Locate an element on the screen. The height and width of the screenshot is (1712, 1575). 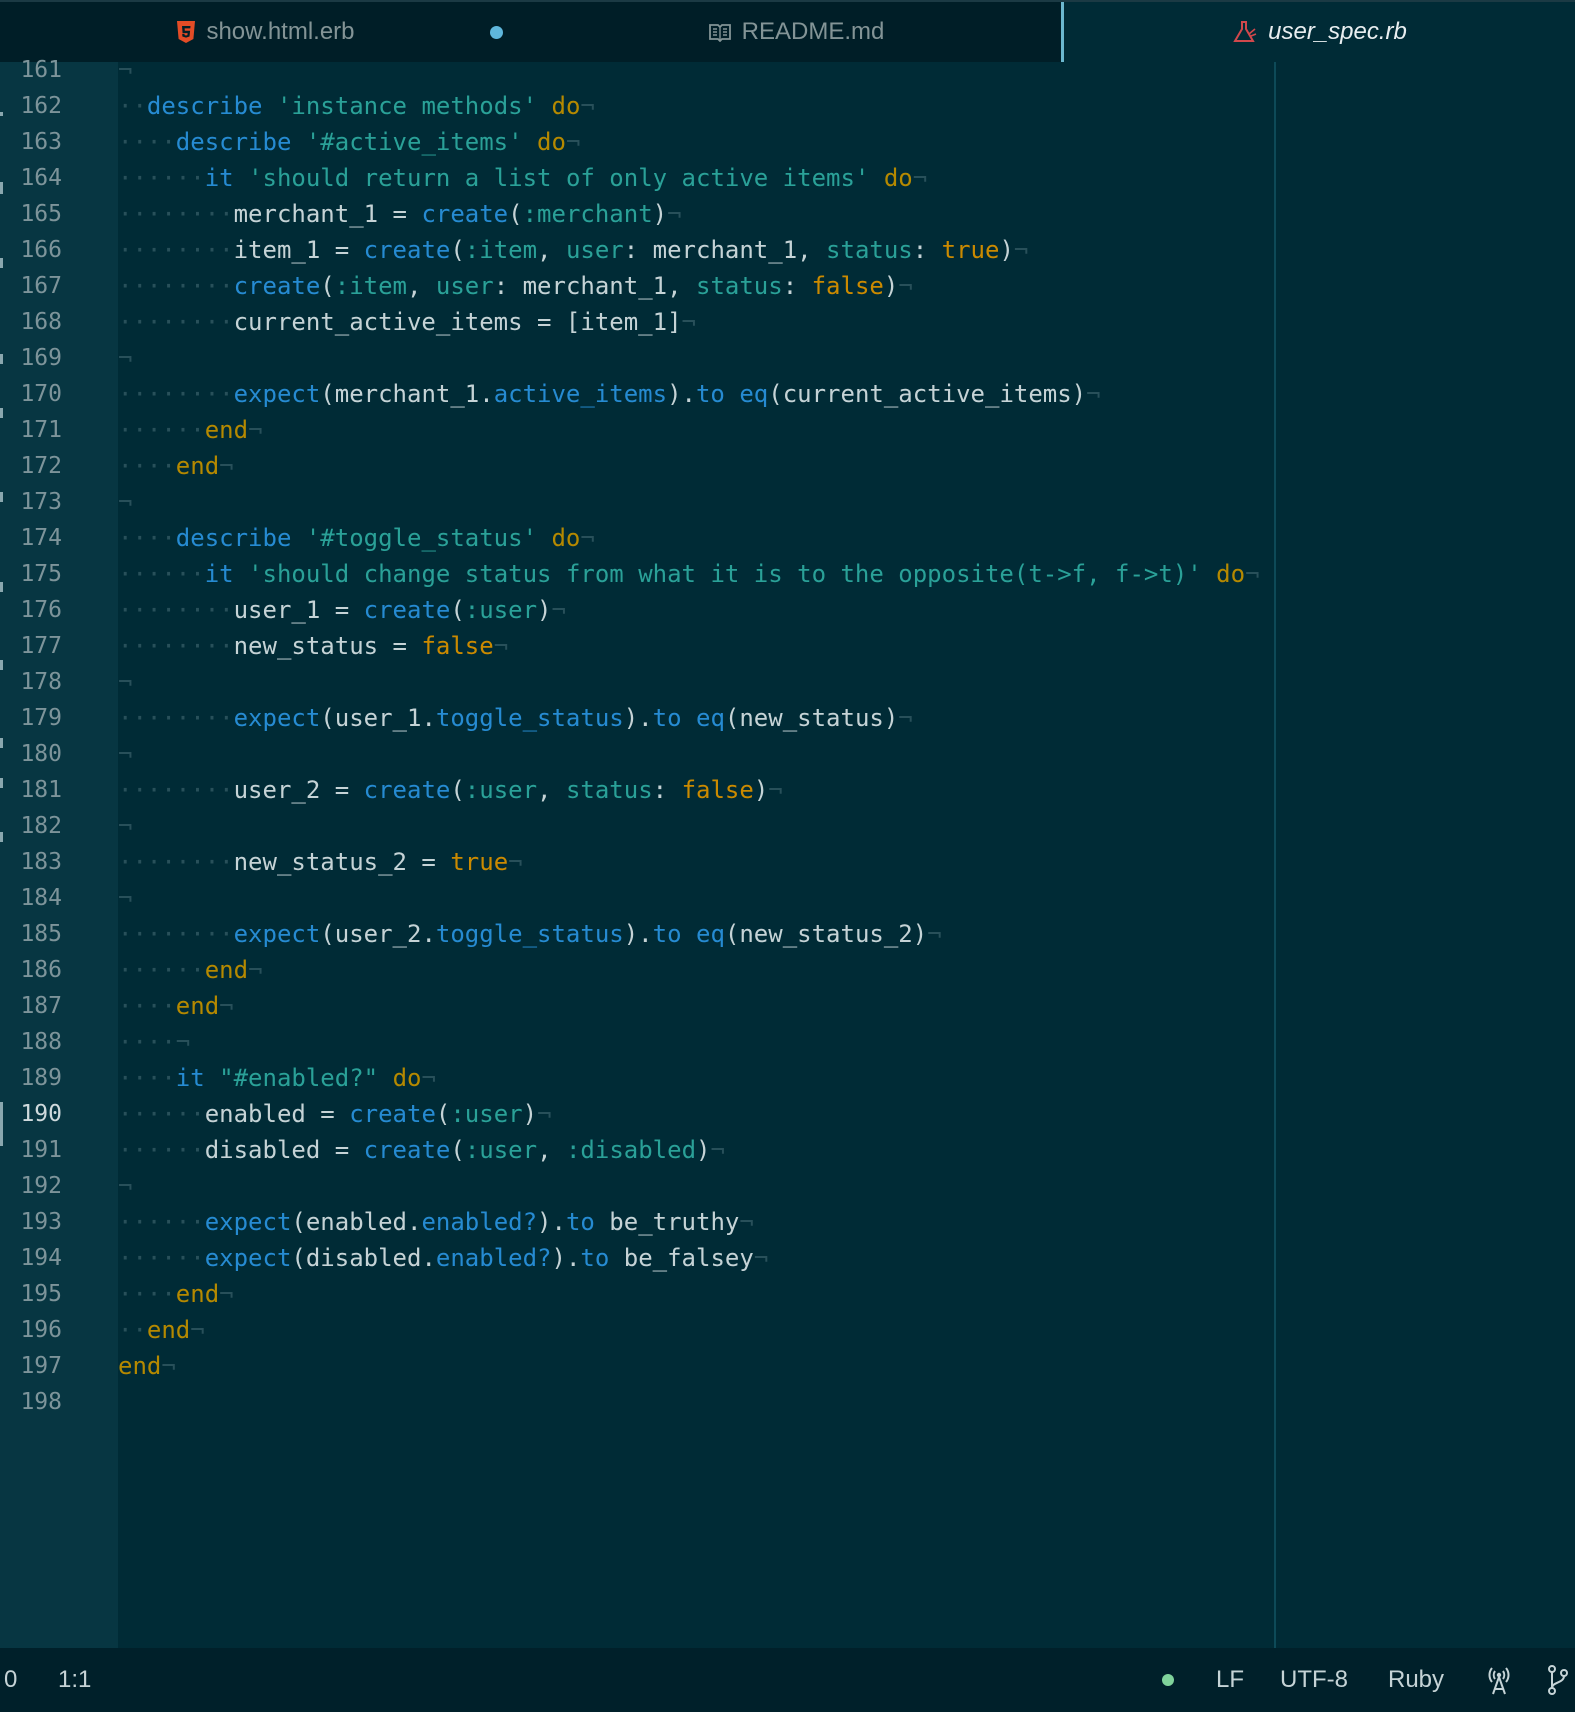
code-token: it is located at coordinates (219, 574).